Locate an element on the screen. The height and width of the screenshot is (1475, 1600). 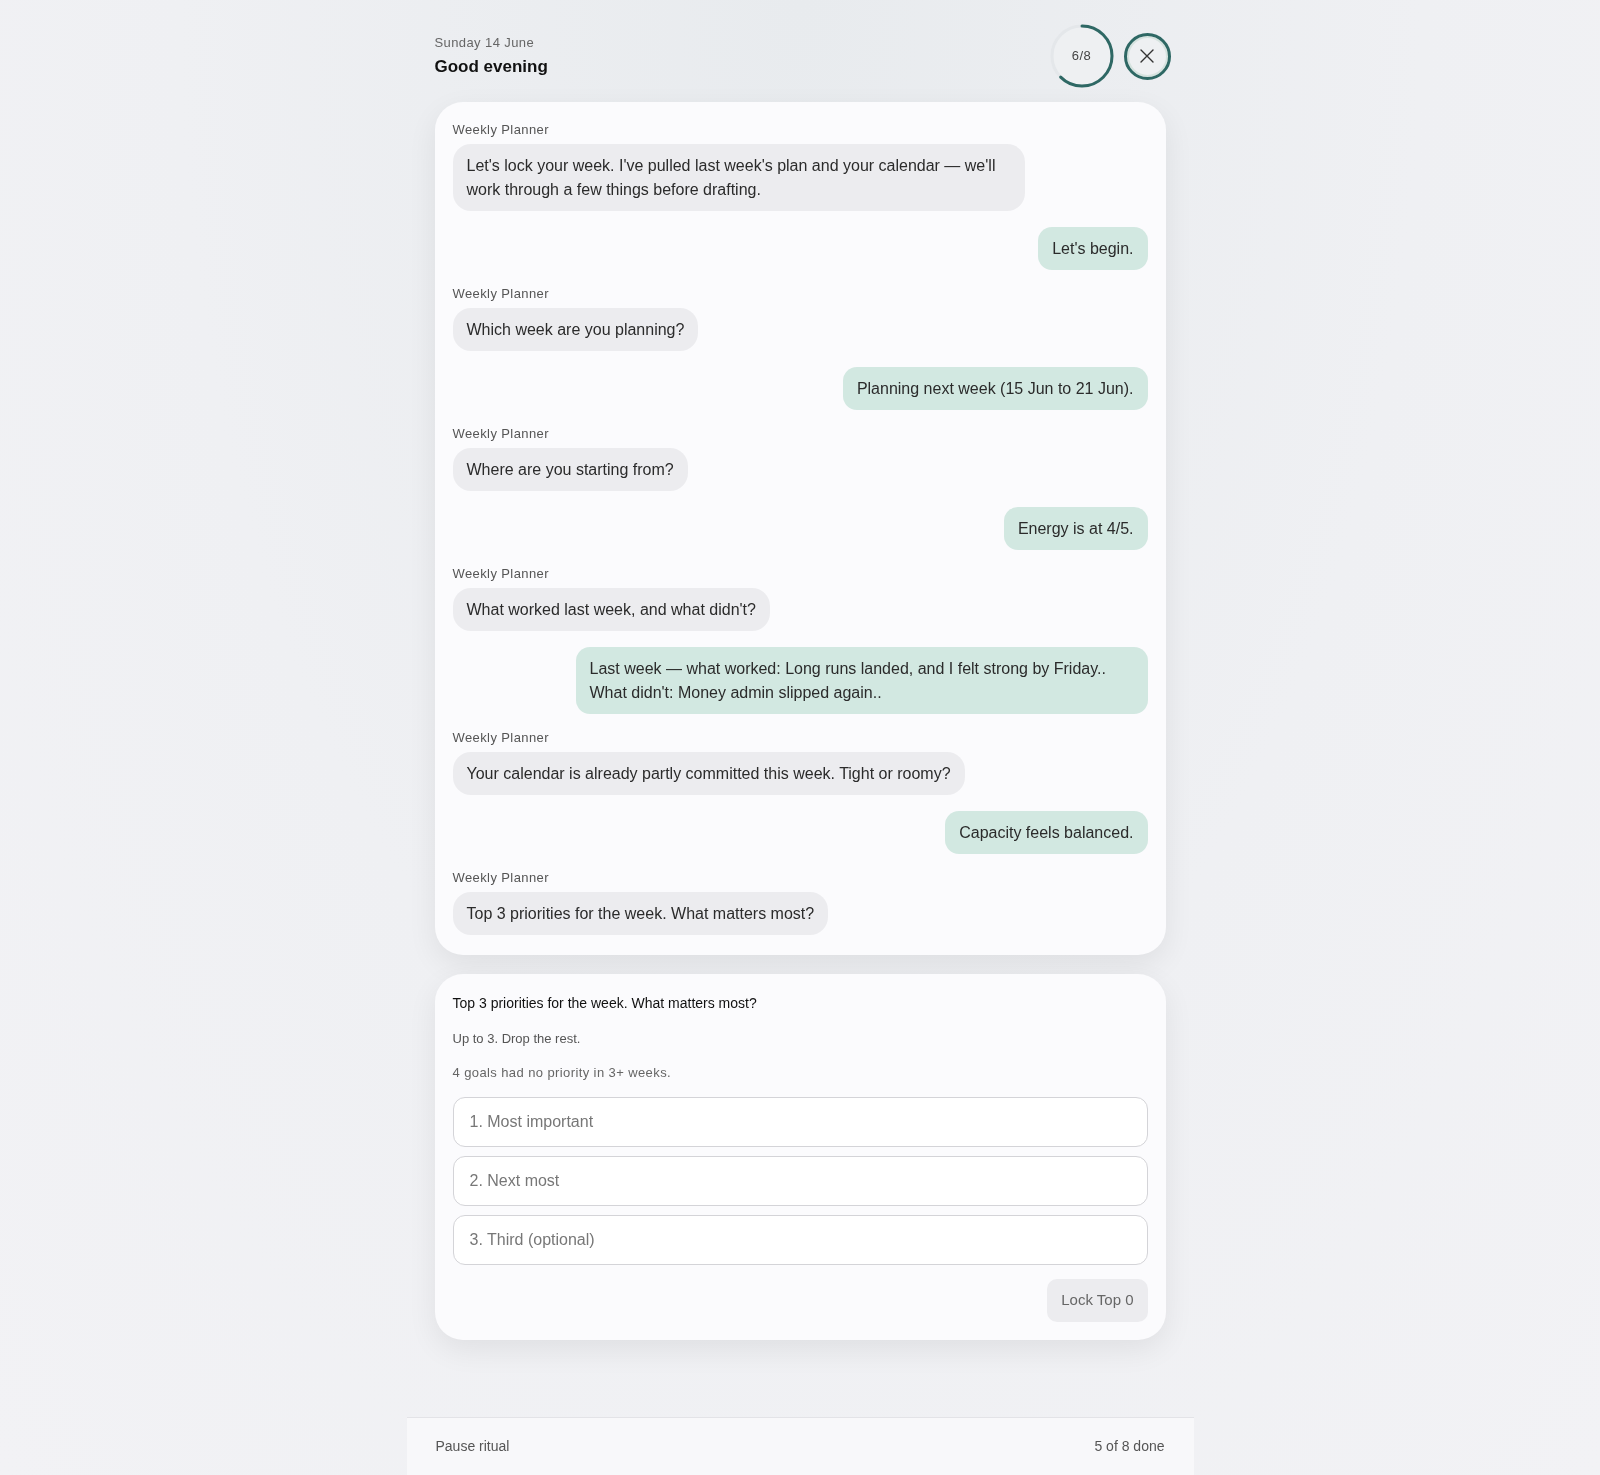
instruction-text: Up to 3. Drop the rest. is located at coordinates (517, 1039).